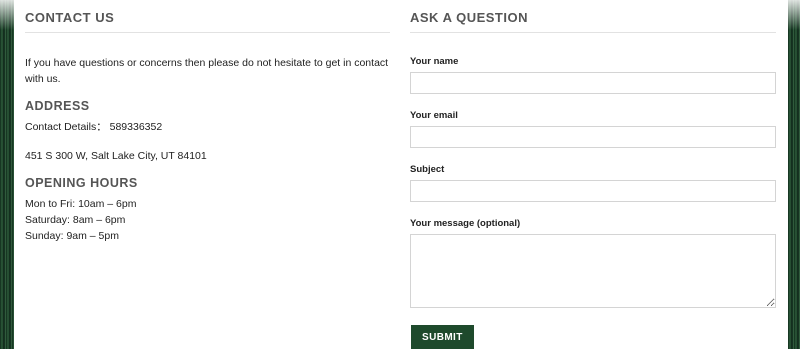  I want to click on name-field, so click(593, 83).